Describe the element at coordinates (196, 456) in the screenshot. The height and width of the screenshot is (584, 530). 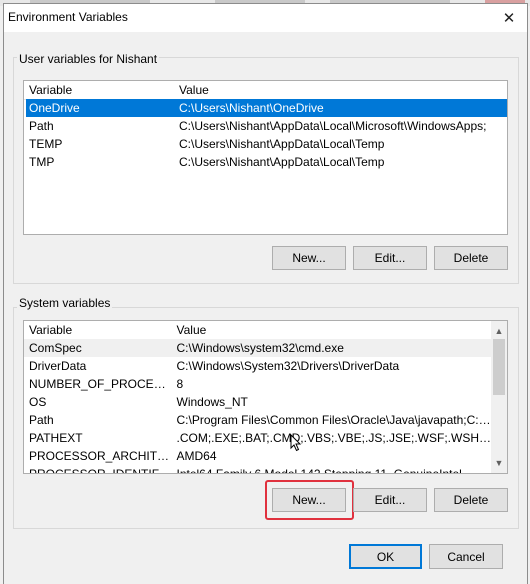
I see `variable-value: AMD64` at that location.